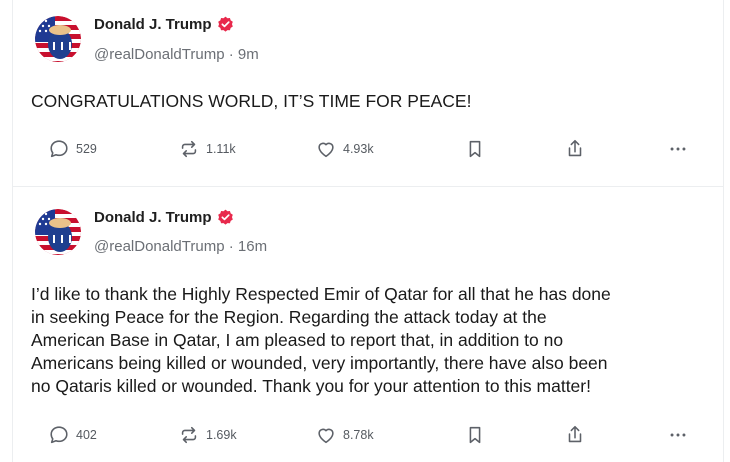 The height and width of the screenshot is (462, 730). I want to click on reply-button: 402, so click(72, 435).